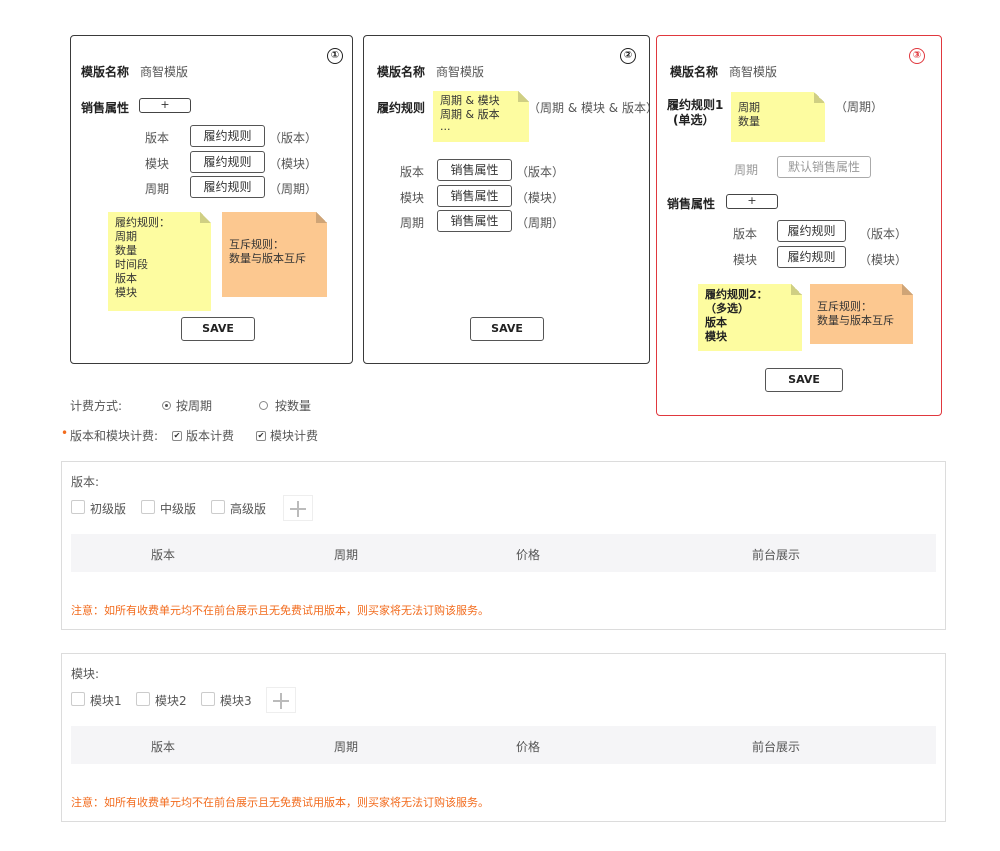 The image size is (1000, 851). Describe the element at coordinates (126, 292) in the screenshot. I see `sticky-line: 模块` at that location.